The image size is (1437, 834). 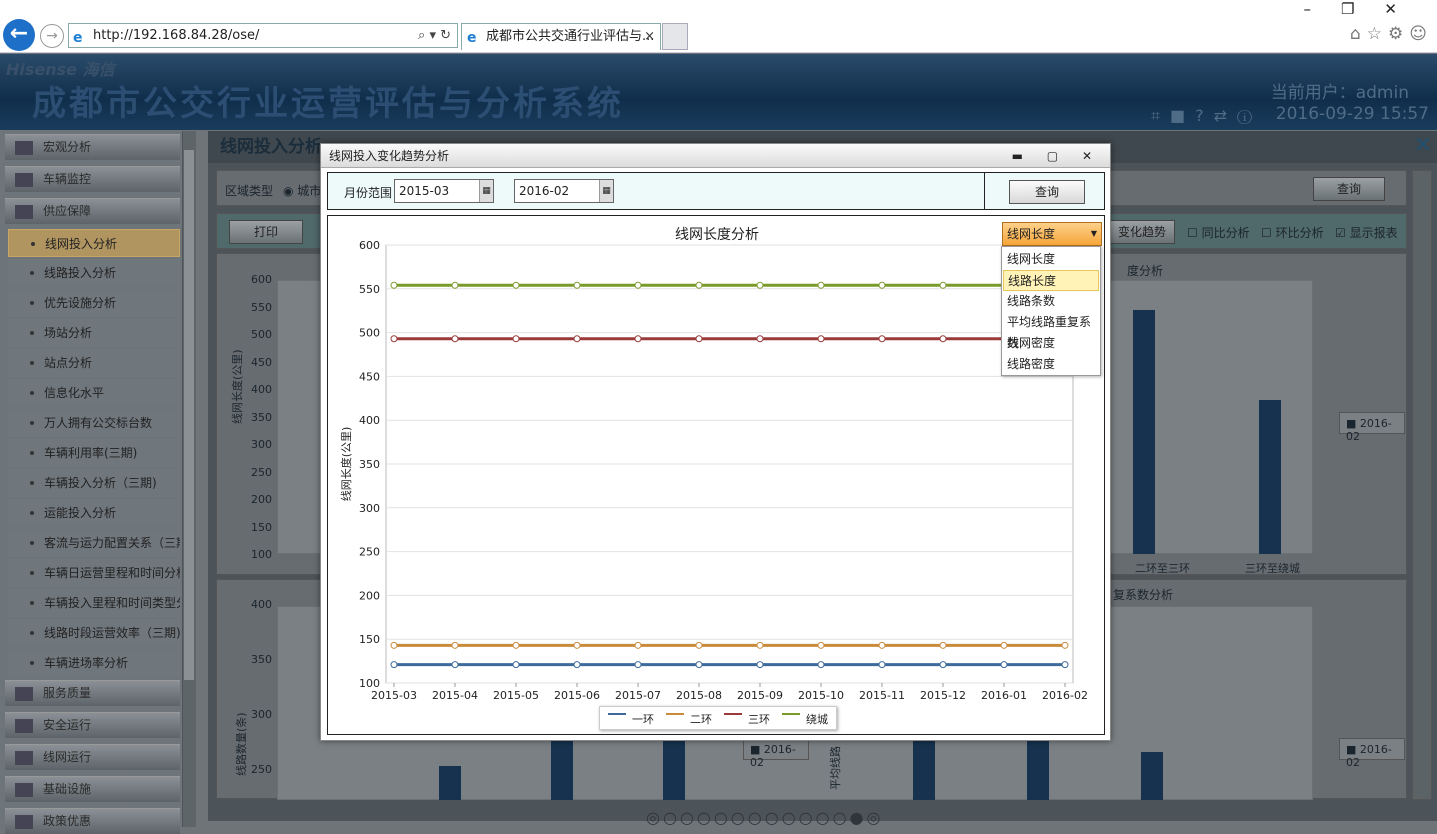 What do you see at coordinates (94, 393) in the screenshot?
I see `sidebar-item-informatization: 信息化水平` at bounding box center [94, 393].